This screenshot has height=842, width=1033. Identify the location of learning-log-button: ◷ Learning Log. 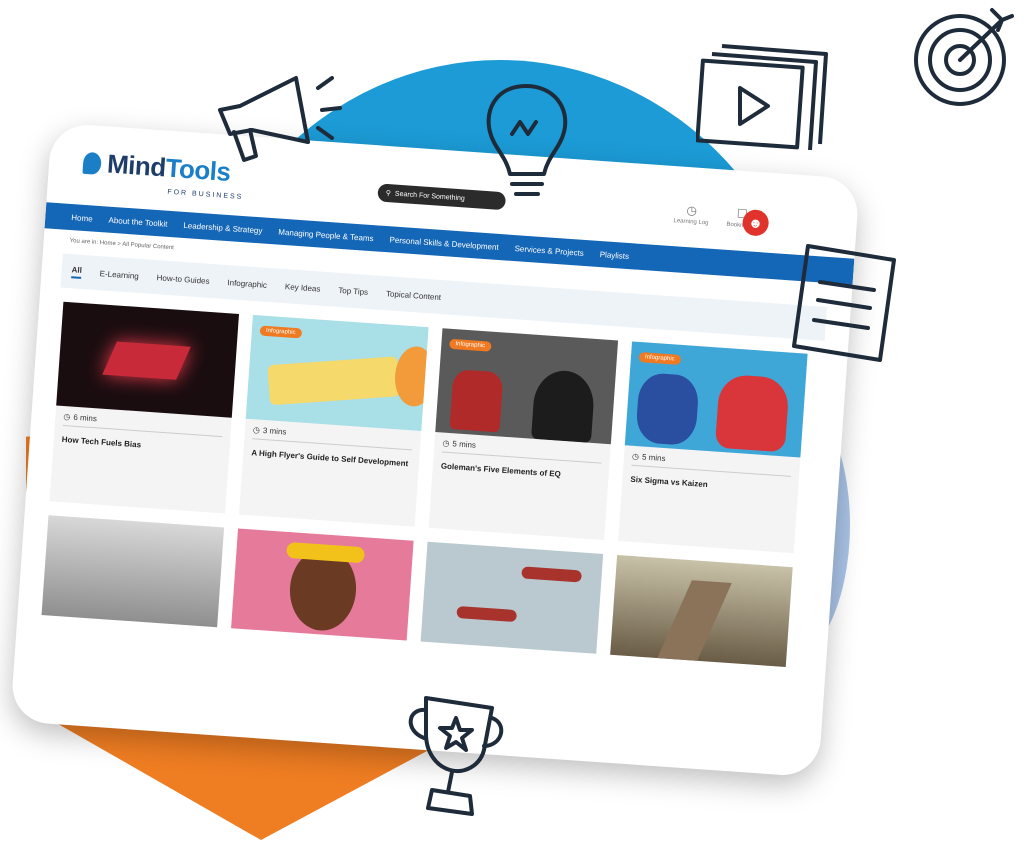
(691, 214).